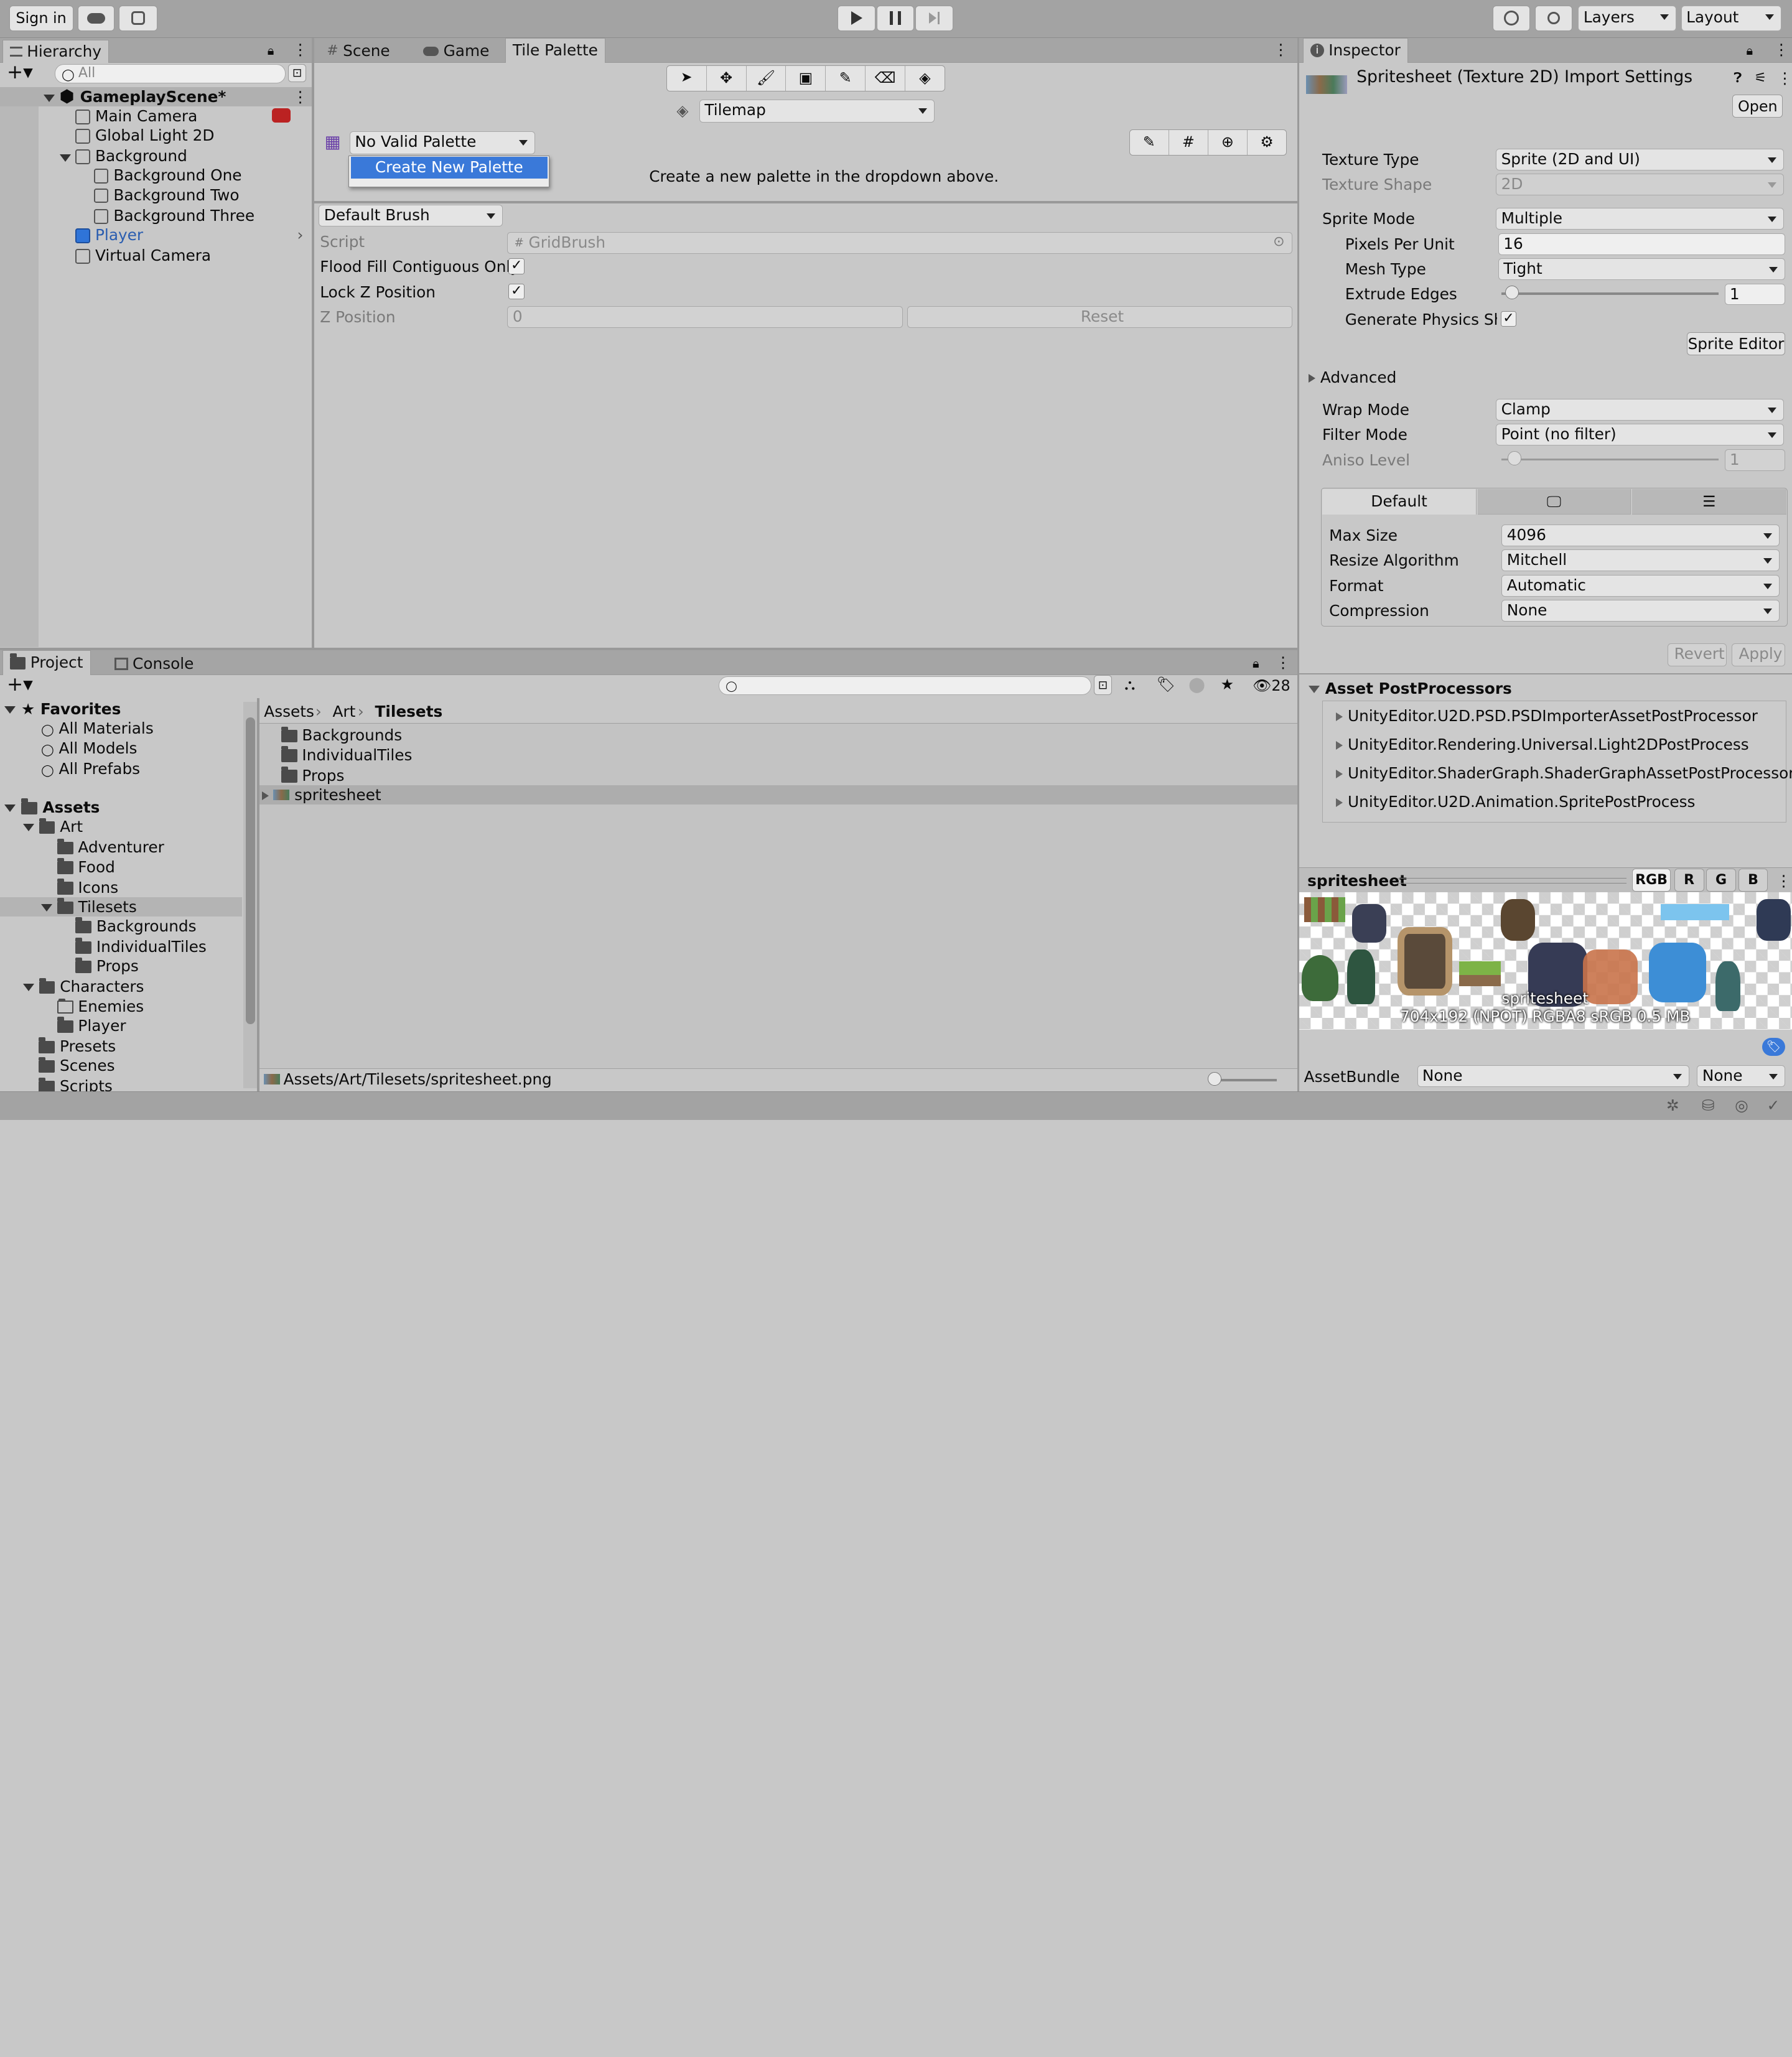  Describe the element at coordinates (138, 18) in the screenshot. I see `collab-button` at that location.